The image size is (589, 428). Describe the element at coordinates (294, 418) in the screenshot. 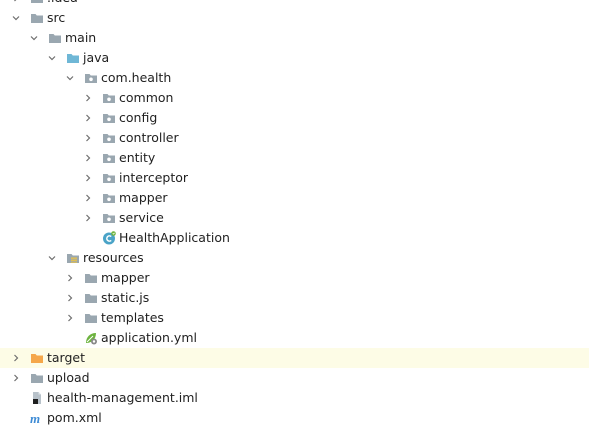

I see `tree-row: m pom.xml` at that location.